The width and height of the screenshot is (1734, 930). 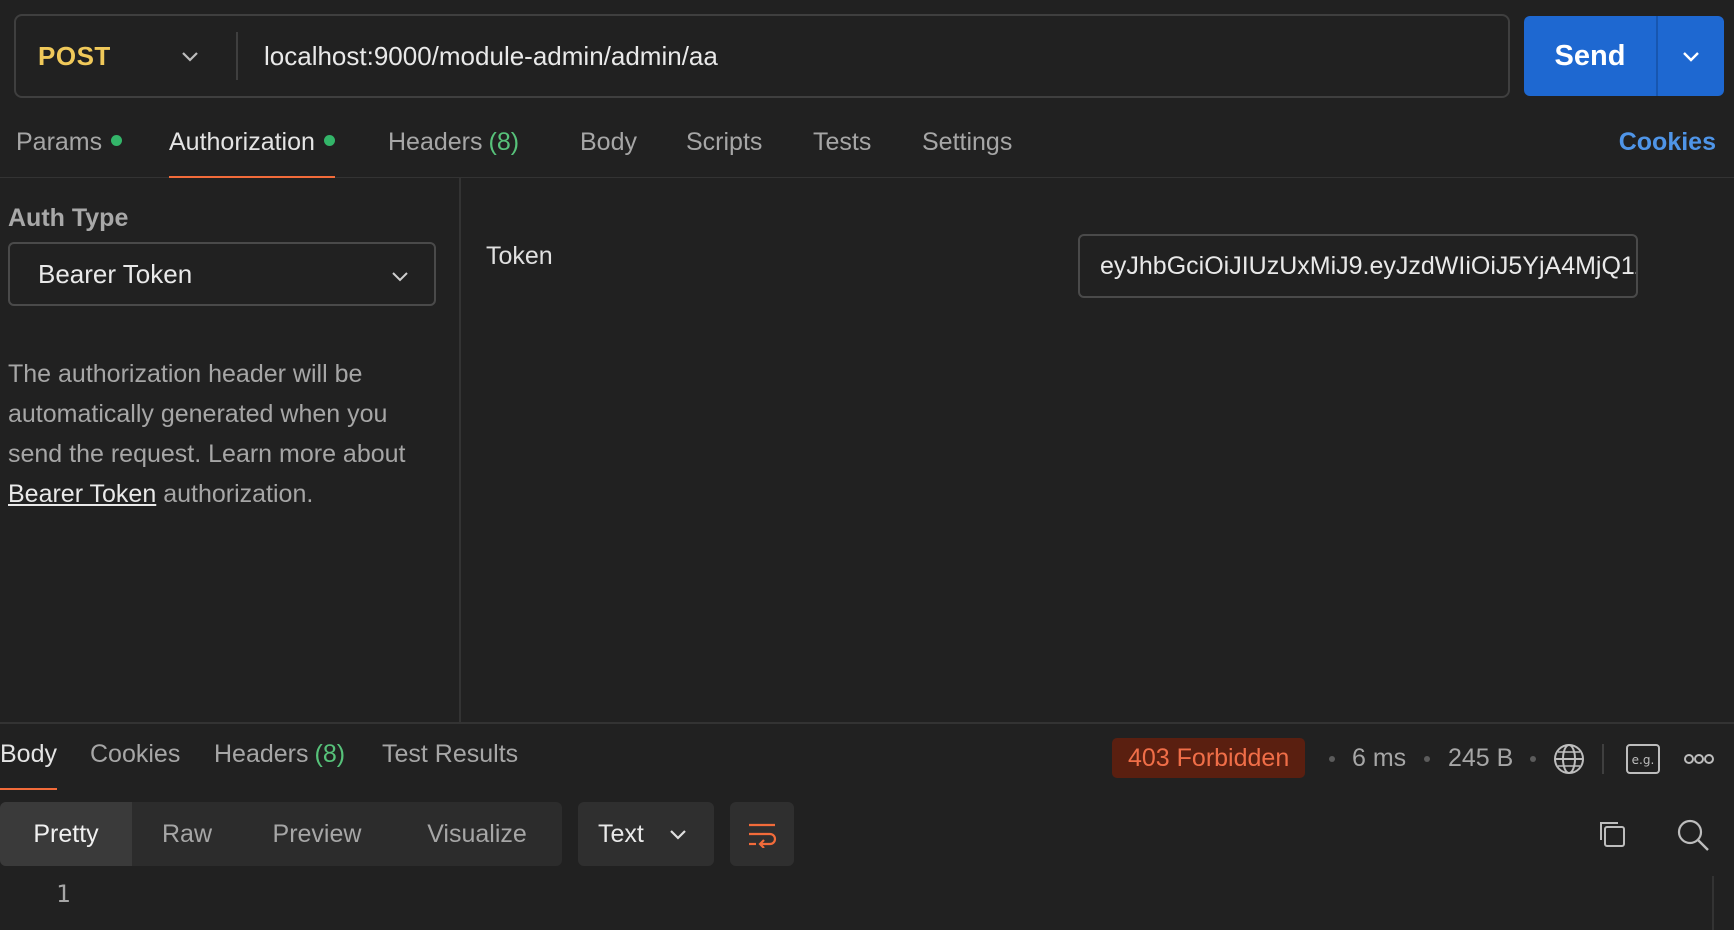 What do you see at coordinates (1603, 759) in the screenshot?
I see `divider` at bounding box center [1603, 759].